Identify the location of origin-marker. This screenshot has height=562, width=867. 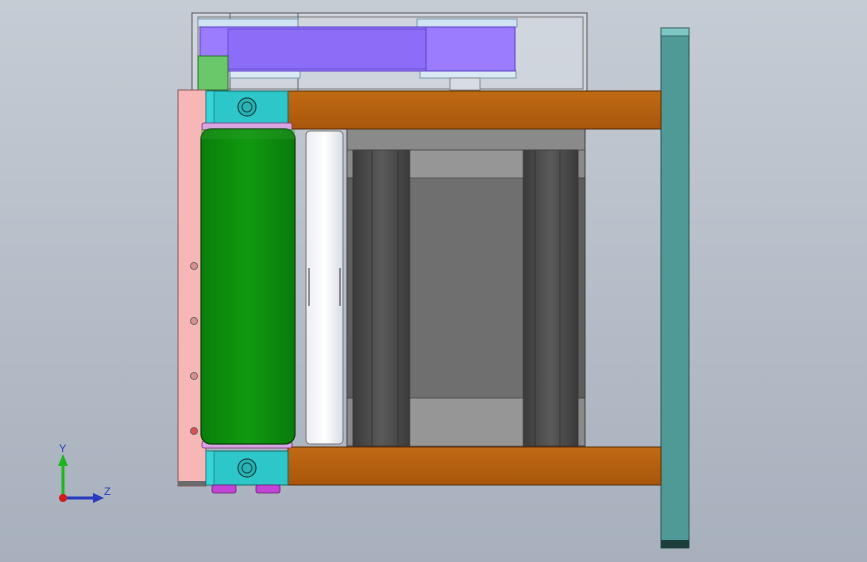
(63, 498).